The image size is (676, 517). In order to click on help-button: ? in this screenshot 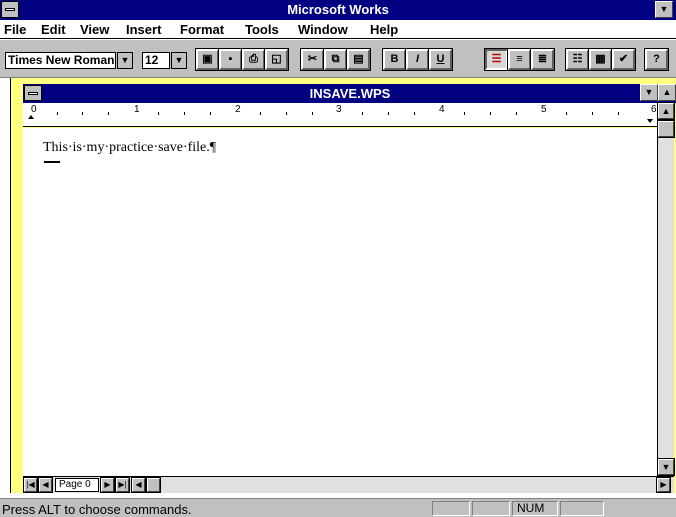, I will do `click(656, 59)`.